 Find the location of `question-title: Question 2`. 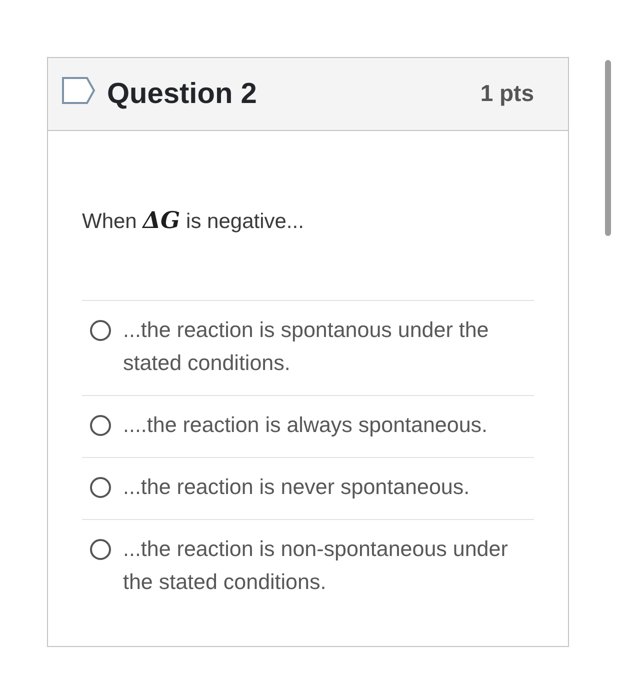

question-title: Question 2 is located at coordinates (182, 94).